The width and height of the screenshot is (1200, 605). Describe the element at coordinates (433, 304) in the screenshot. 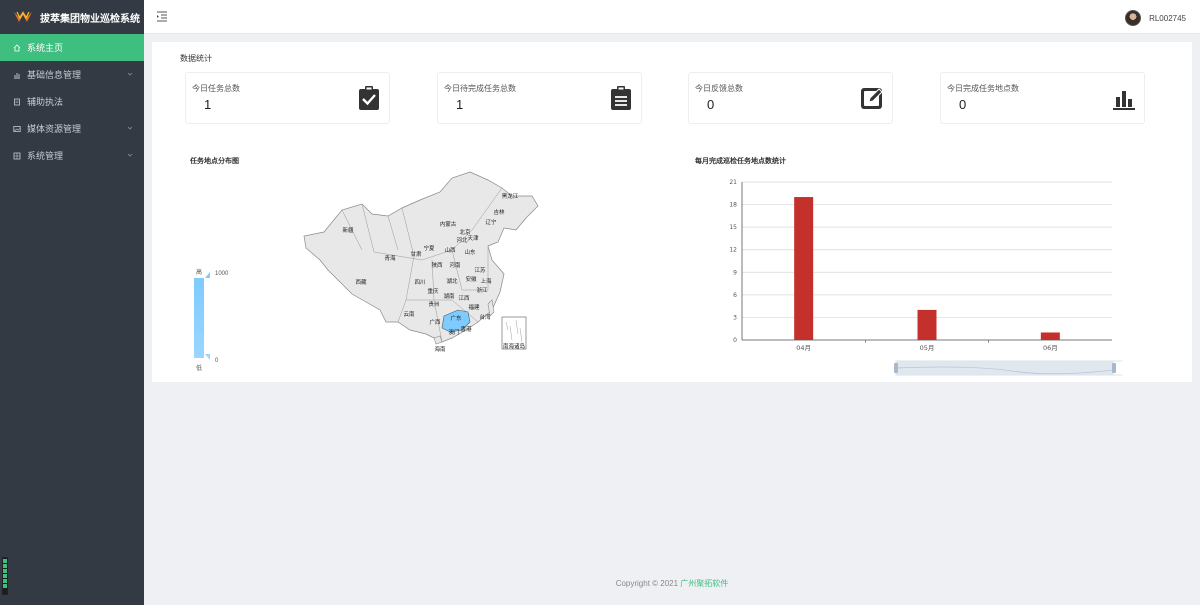

I see `map-label: 贵州` at that location.